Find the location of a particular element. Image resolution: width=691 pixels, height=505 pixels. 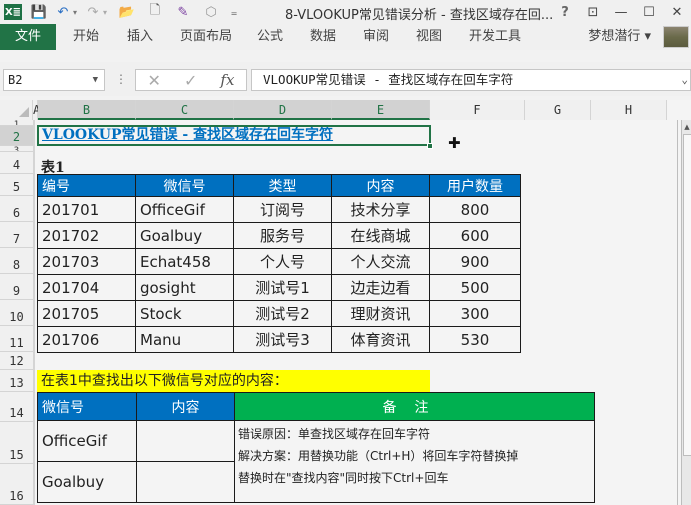

tab-home: 开始 is located at coordinates (86, 37).